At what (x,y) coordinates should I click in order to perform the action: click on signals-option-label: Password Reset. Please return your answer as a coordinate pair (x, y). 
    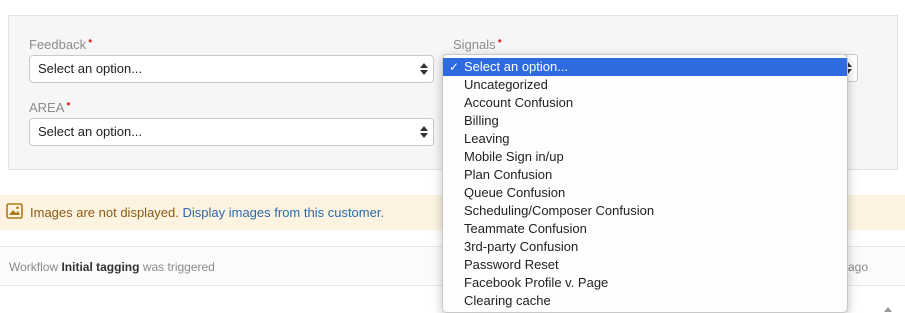
    Looking at the image, I should click on (511, 264).